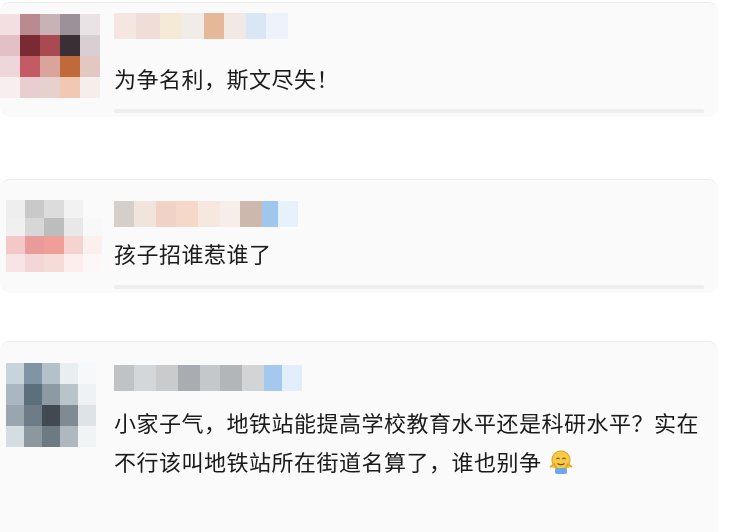 Image resolution: width=739 pixels, height=532 pixels. I want to click on comment-text: 为争名利，斯文尽失！, so click(227, 81).